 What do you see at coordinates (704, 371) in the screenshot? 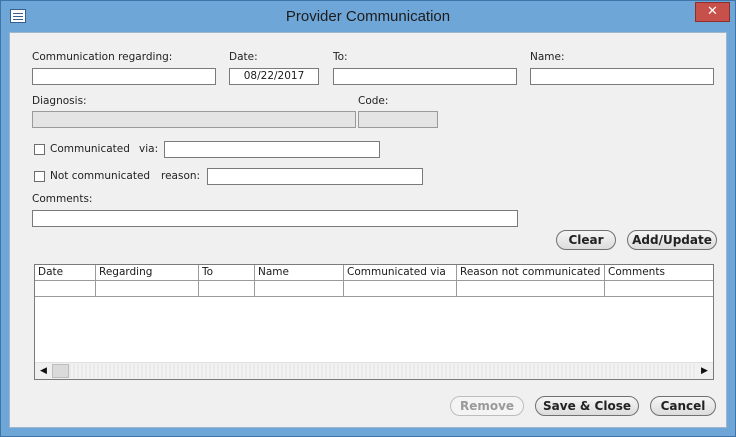
I see `scroll-right-arrow-icon: ▶` at bounding box center [704, 371].